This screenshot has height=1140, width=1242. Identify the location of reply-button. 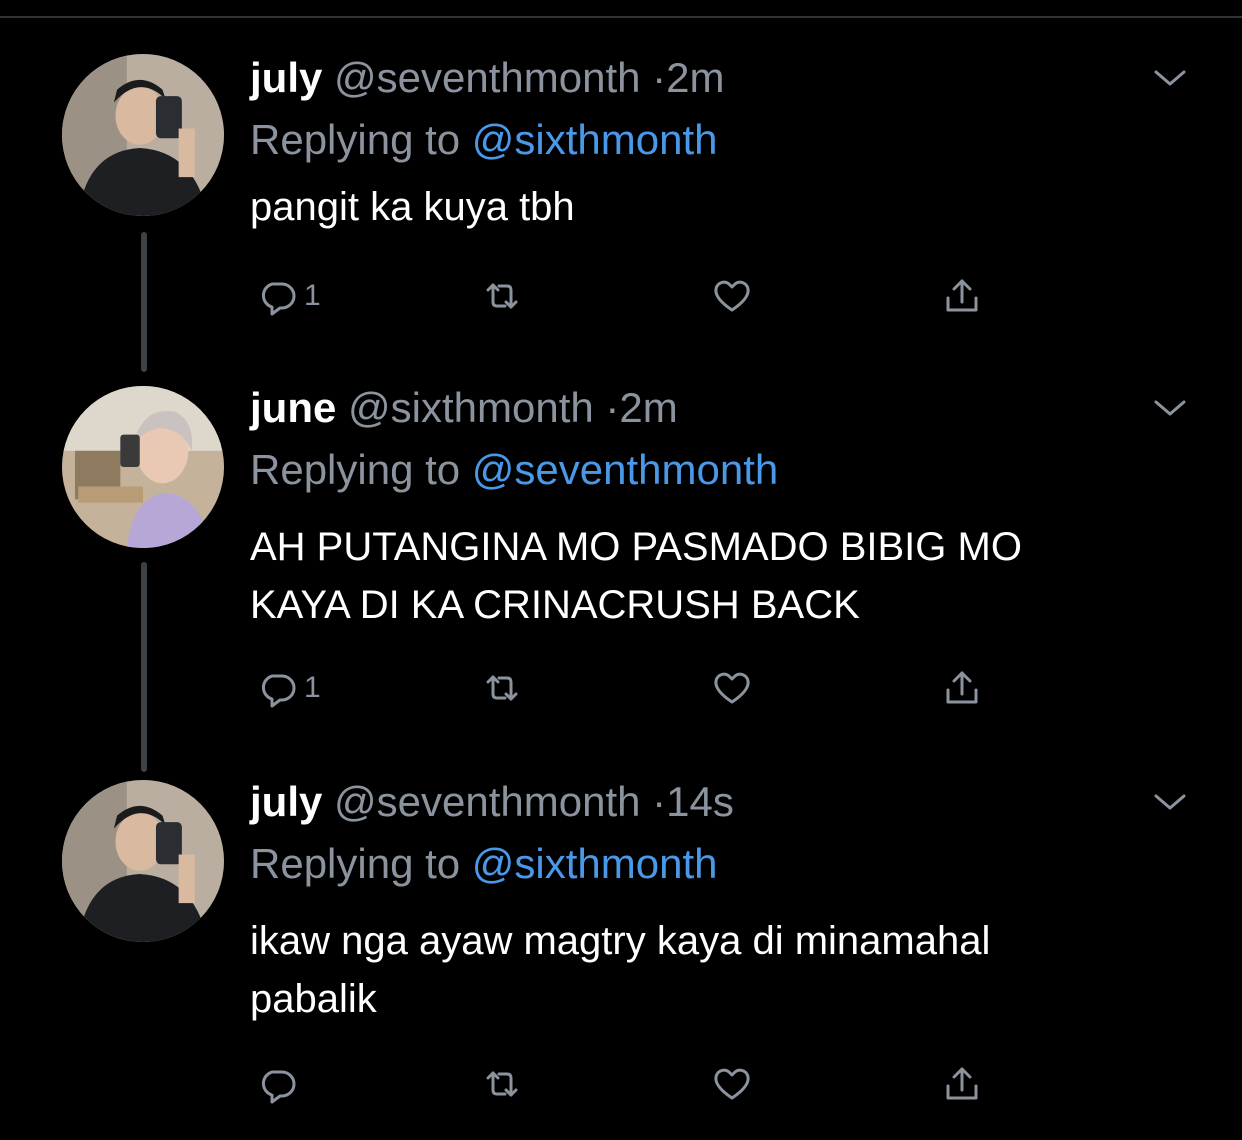
(281, 1084).